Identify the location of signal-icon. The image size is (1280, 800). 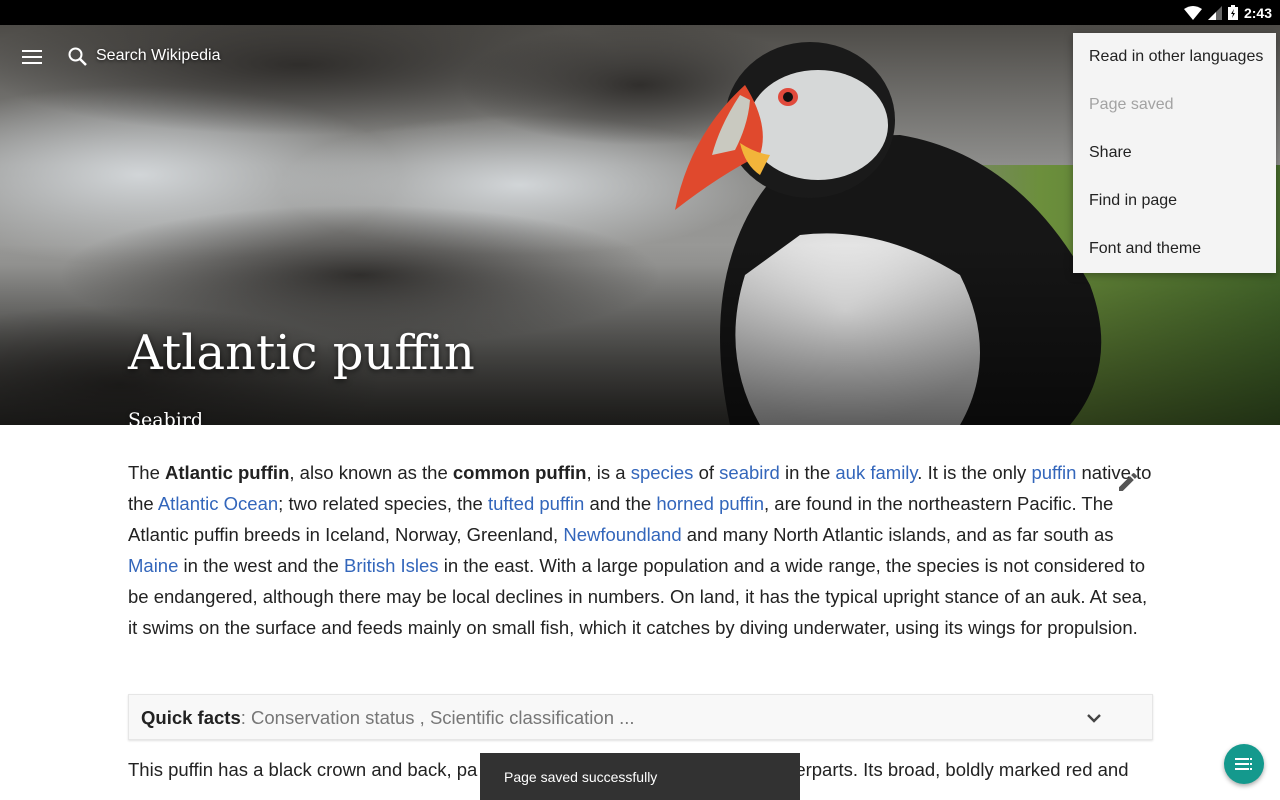
(1214, 12).